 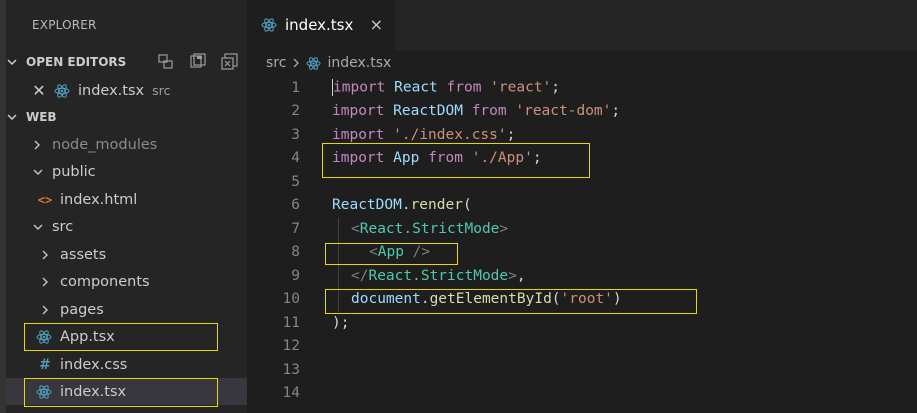 I want to click on code-line: 4 import App from './App';, so click(x=582, y=159).